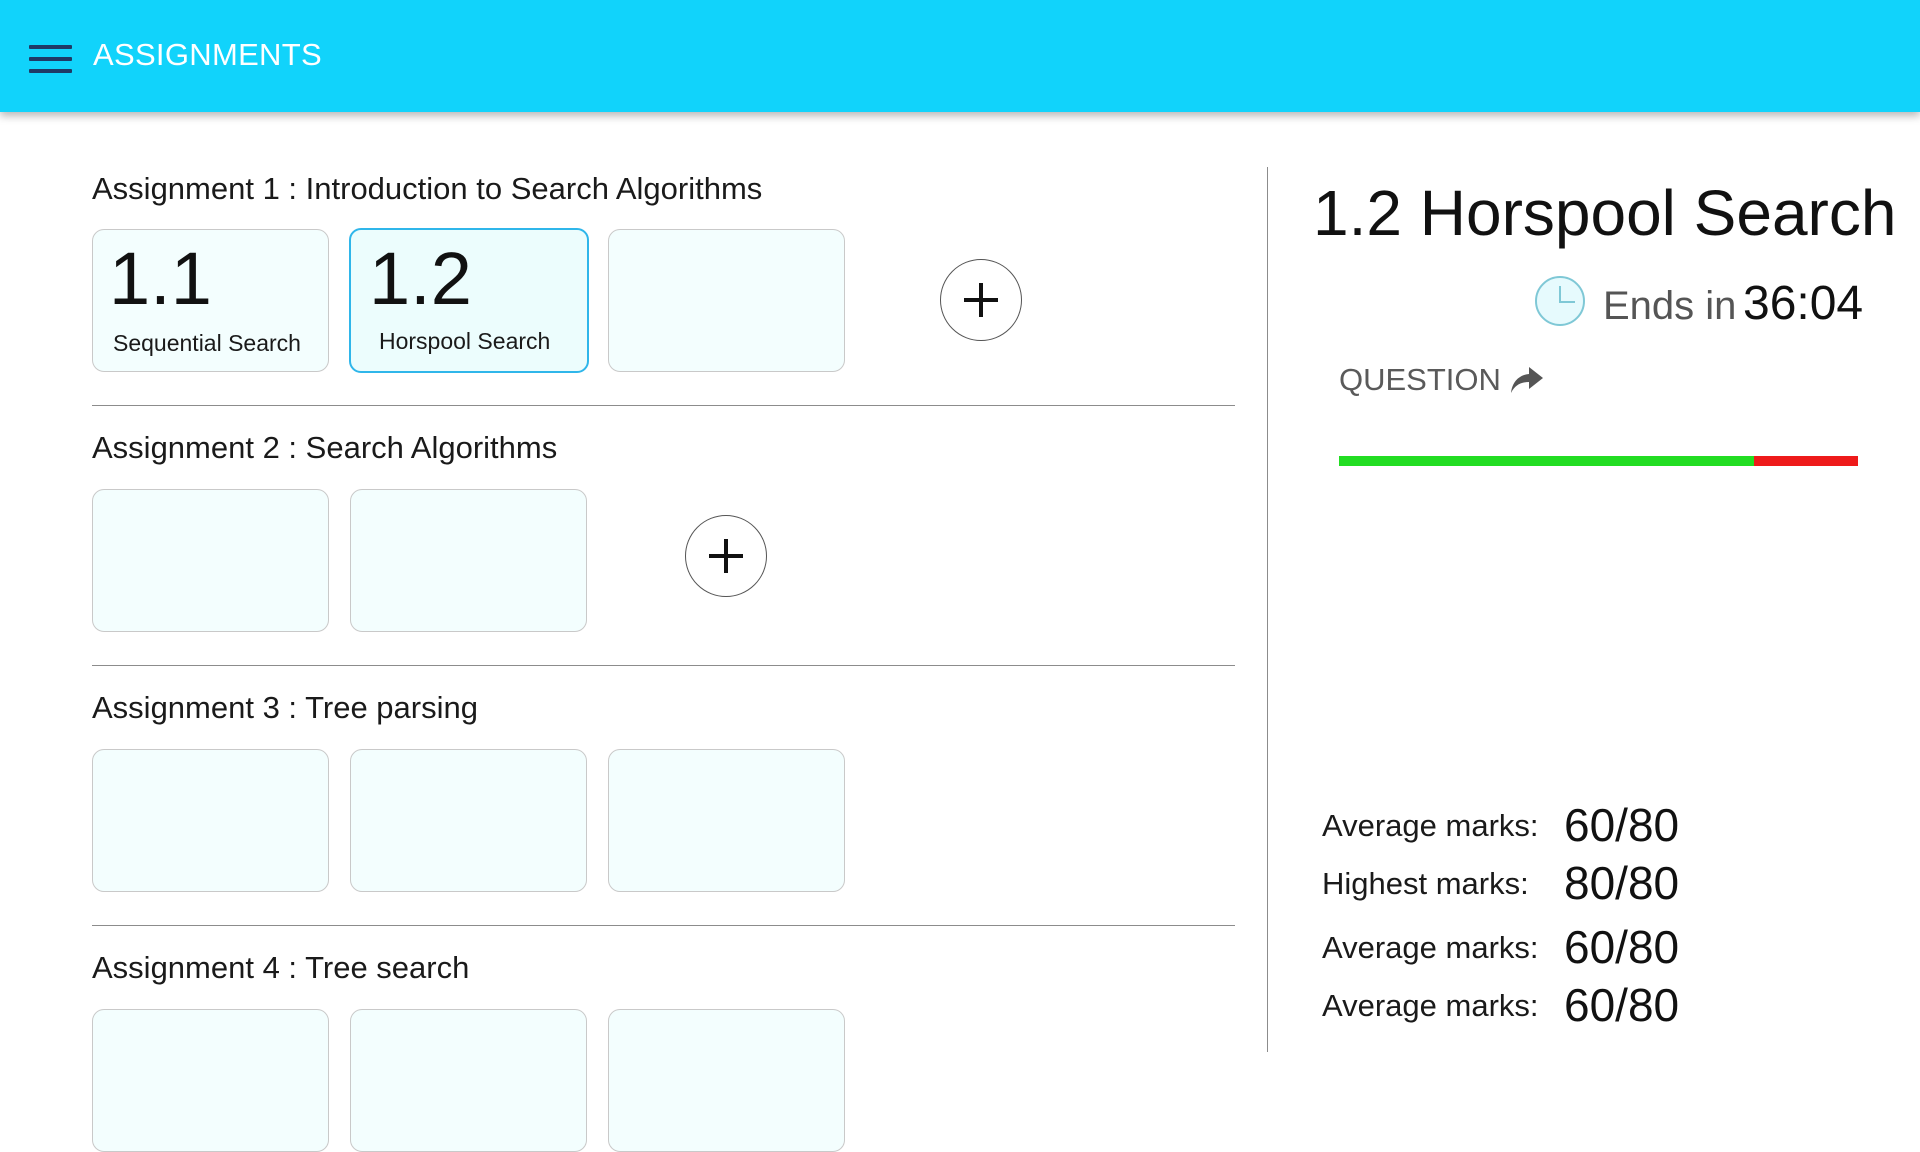  Describe the element at coordinates (960, 56) in the screenshot. I see `app-bar: ASSIGNMENTS` at that location.